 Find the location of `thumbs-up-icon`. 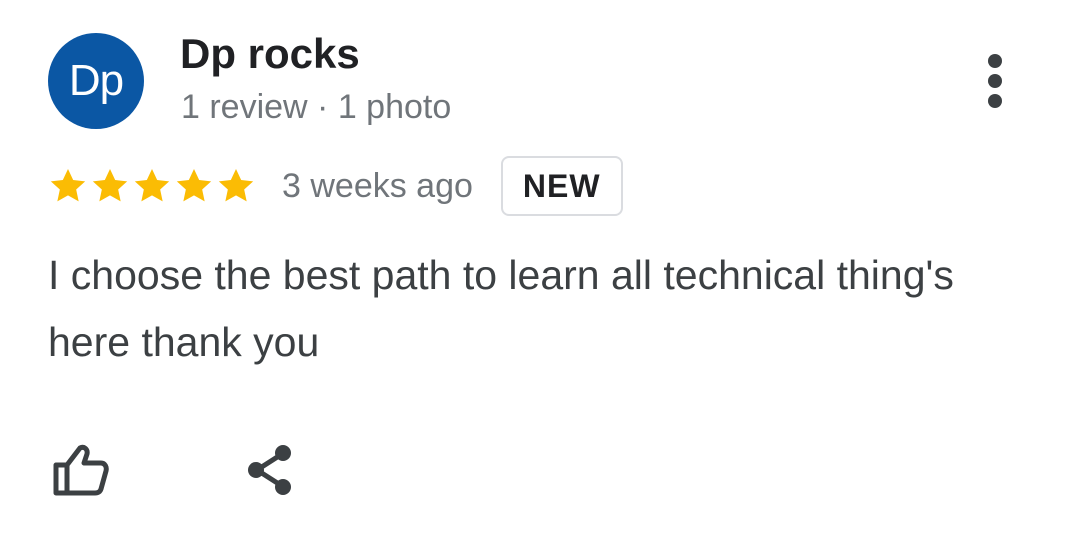

thumbs-up-icon is located at coordinates (81, 470).